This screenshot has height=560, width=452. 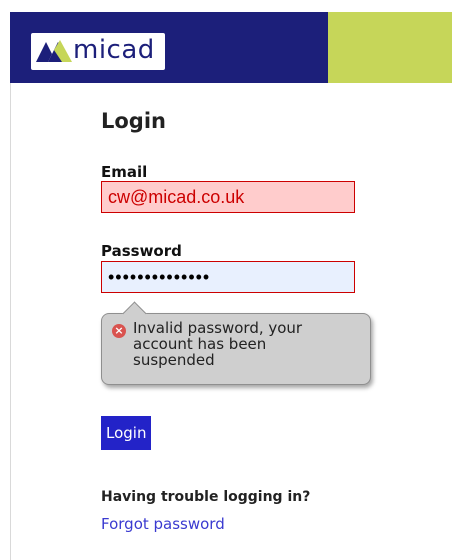 I want to click on micad-logo: micad, so click(x=98, y=51).